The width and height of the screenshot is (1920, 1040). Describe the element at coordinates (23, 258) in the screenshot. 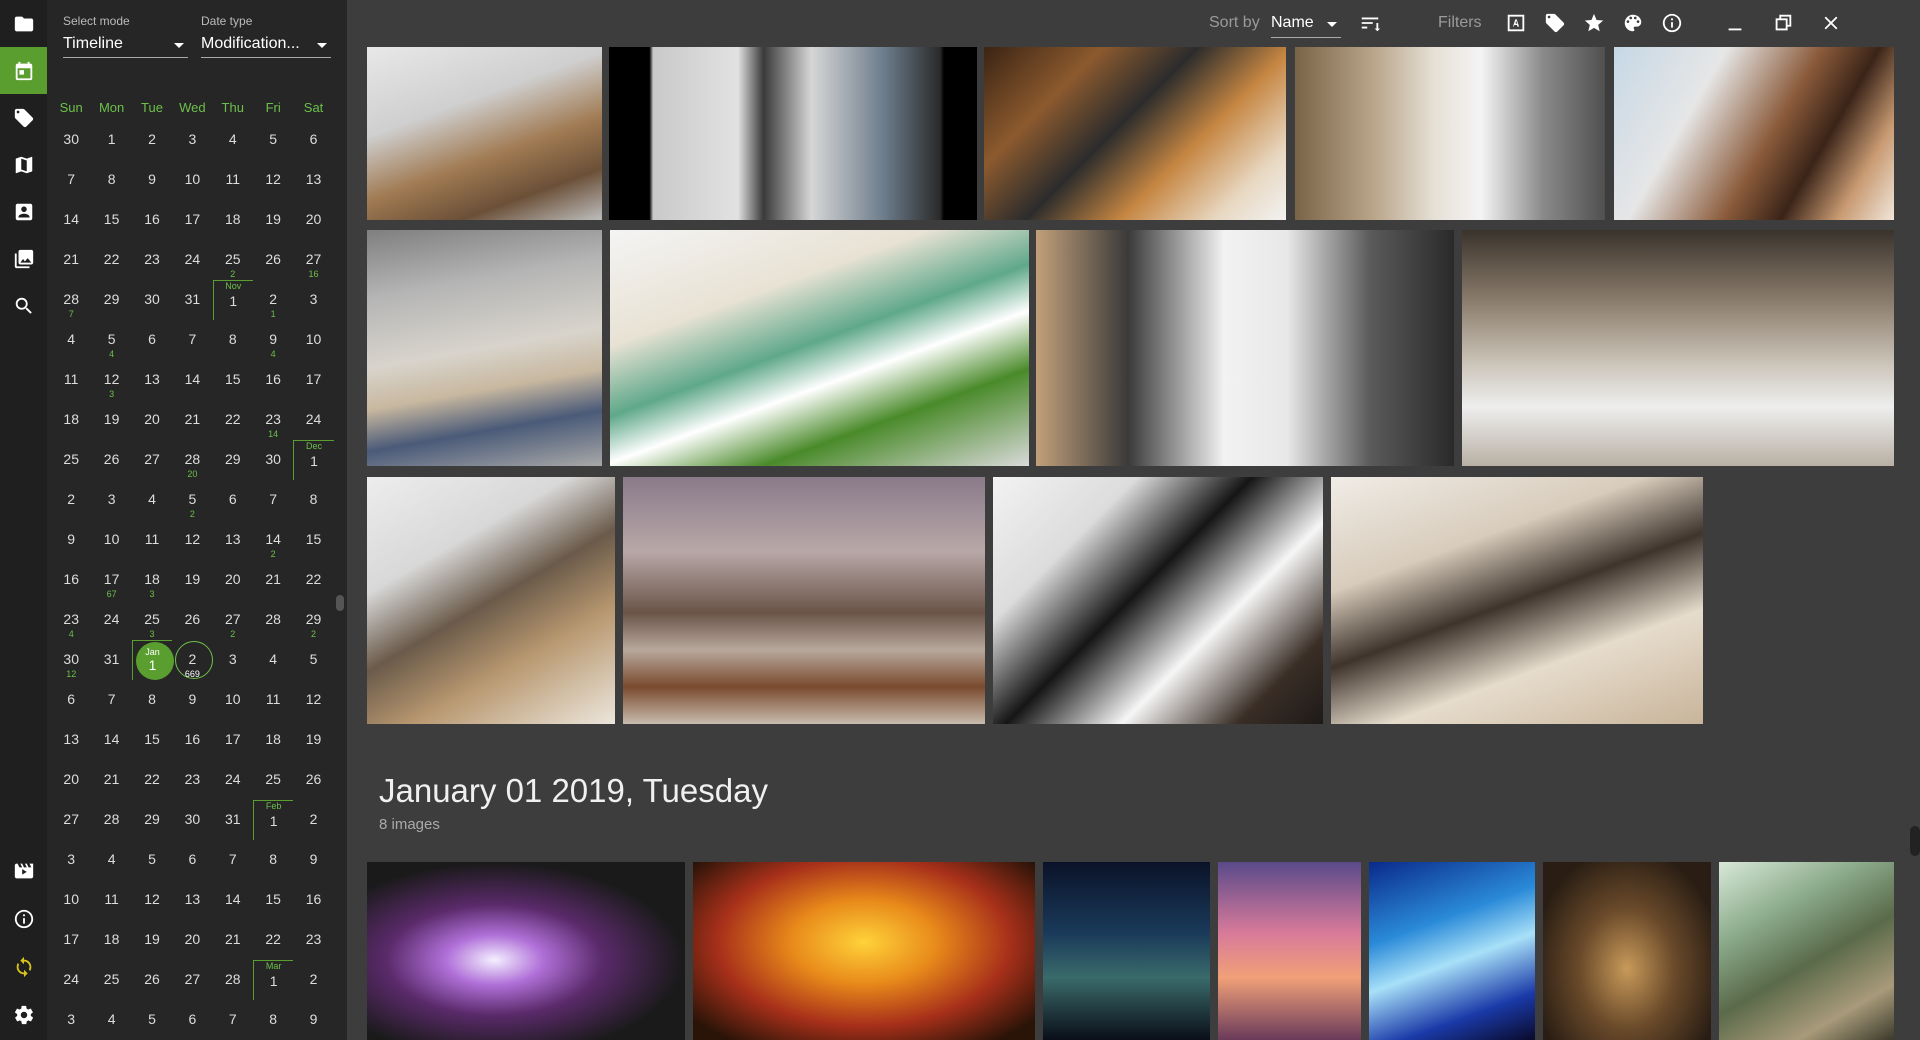

I see `gallery-icon` at that location.